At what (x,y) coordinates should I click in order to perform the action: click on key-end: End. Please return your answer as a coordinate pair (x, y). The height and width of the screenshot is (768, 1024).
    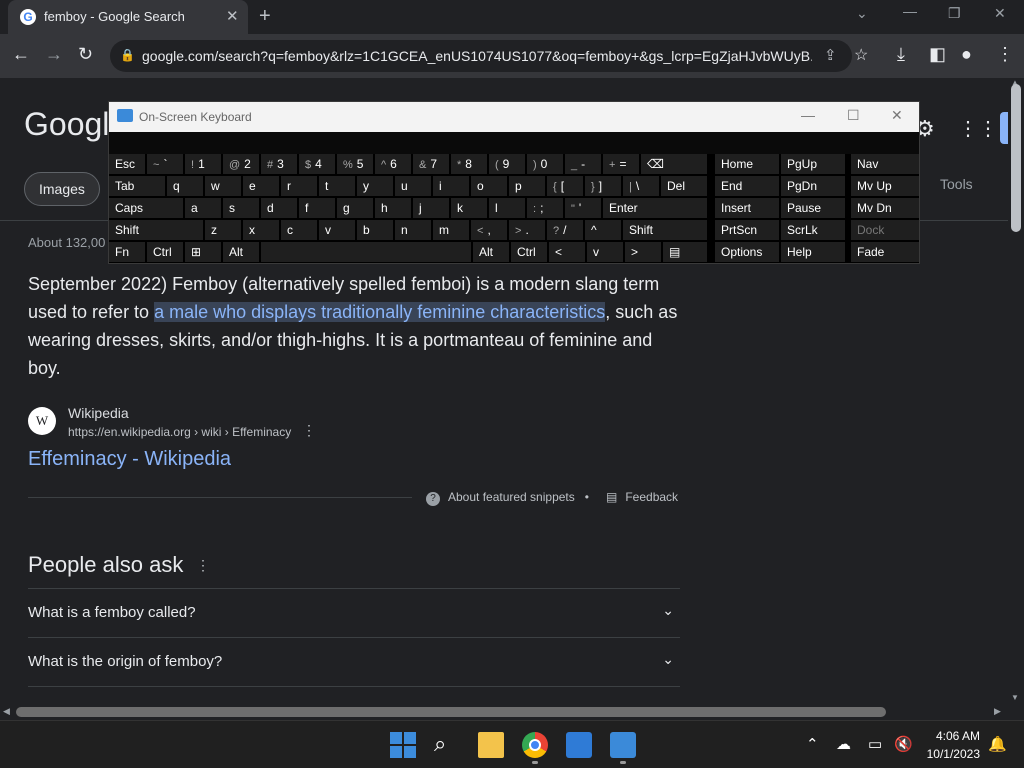
    Looking at the image, I should click on (747, 186).